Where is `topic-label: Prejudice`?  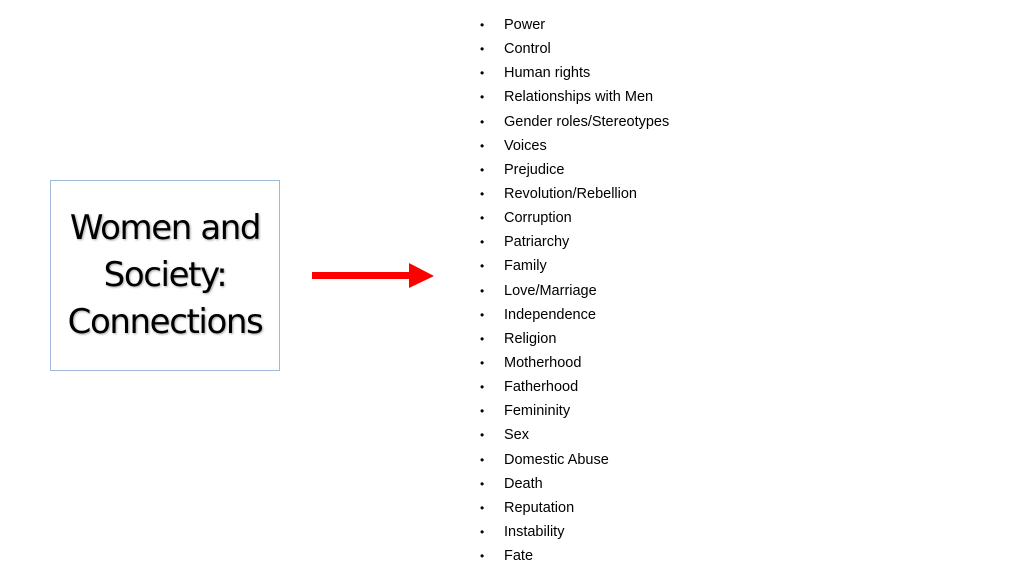
topic-label: Prejudice is located at coordinates (534, 169).